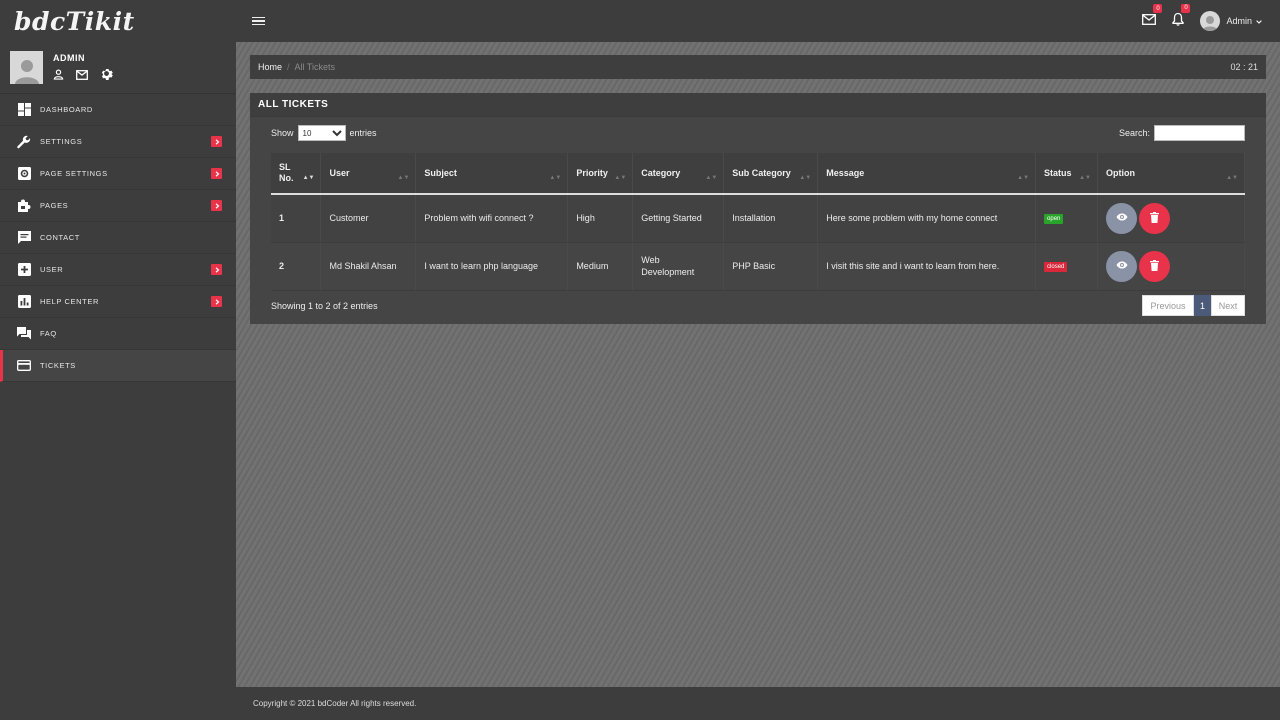 This screenshot has height=720, width=1280. What do you see at coordinates (118, 366) in the screenshot?
I see `sidebar-item-tickets: TICKETS` at bounding box center [118, 366].